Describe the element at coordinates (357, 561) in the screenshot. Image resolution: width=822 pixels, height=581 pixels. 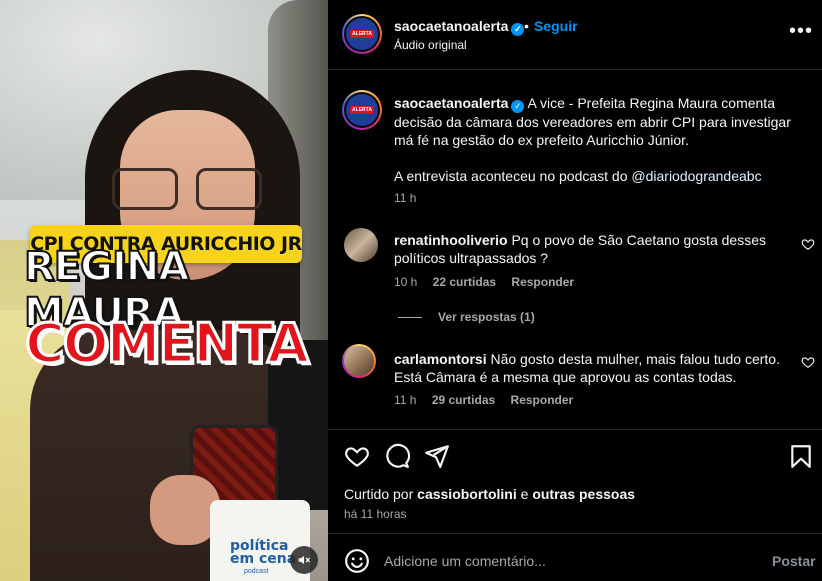
I see `emoji-icon` at that location.